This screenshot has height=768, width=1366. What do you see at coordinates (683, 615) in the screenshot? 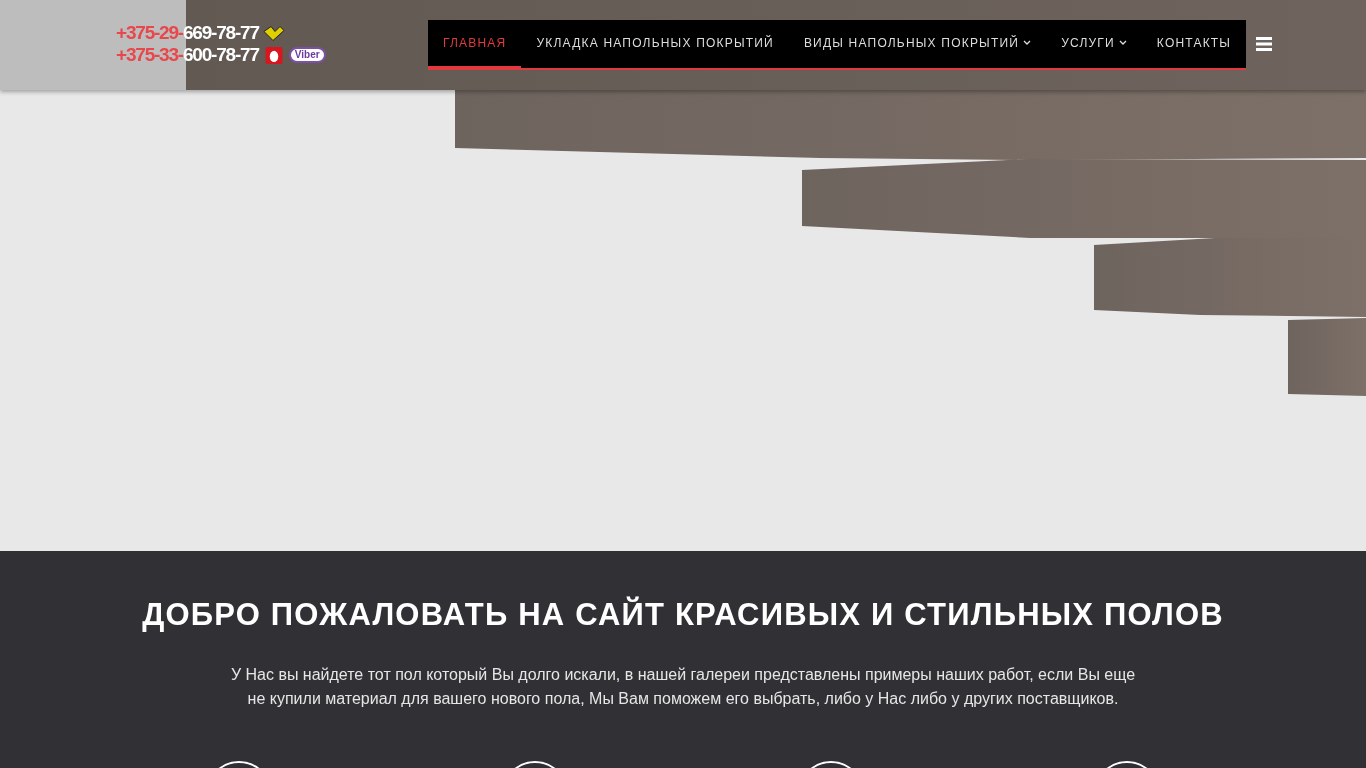
I see `welcome-heading: ДОБРО ПОЖАЛОВАТЬ НА САЙТ КРАСИВЫХ И СТИЛЬНЫХ ПОЛОВ` at bounding box center [683, 615].